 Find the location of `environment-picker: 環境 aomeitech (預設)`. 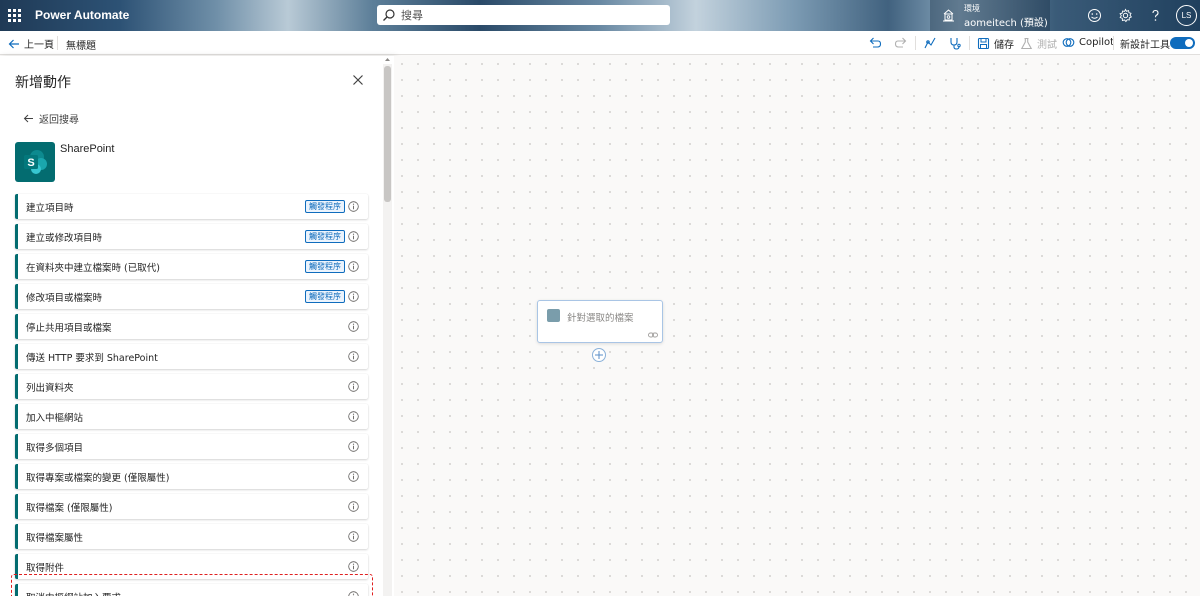

environment-picker: 環境 aomeitech (預設) is located at coordinates (990, 15).